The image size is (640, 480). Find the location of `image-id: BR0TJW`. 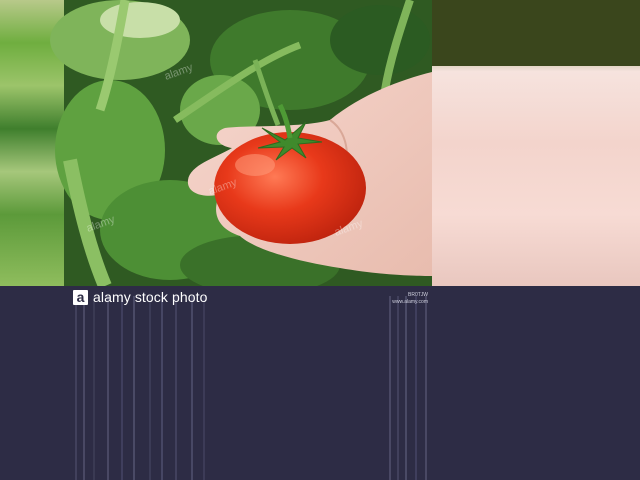

image-id: BR0TJW is located at coordinates (418, 295).